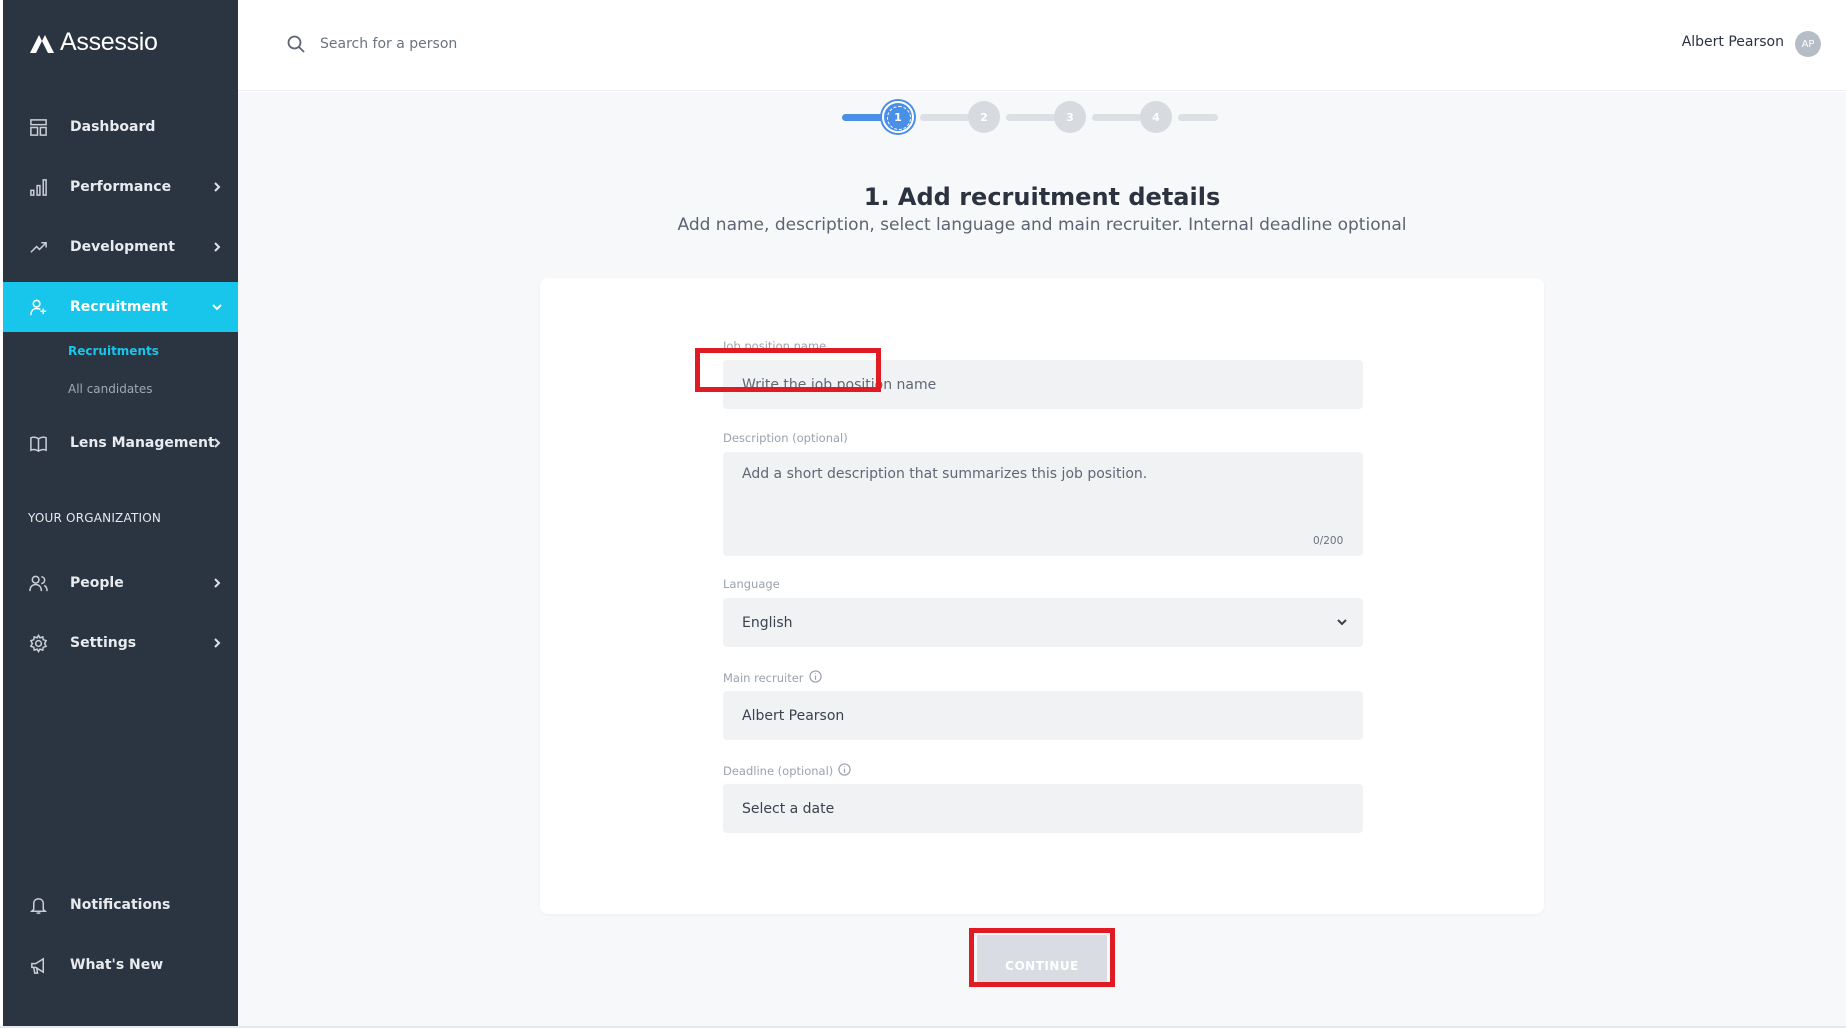 Image resolution: width=1846 pixels, height=1028 pixels. I want to click on sidebar-item-development: Development, so click(120, 247).